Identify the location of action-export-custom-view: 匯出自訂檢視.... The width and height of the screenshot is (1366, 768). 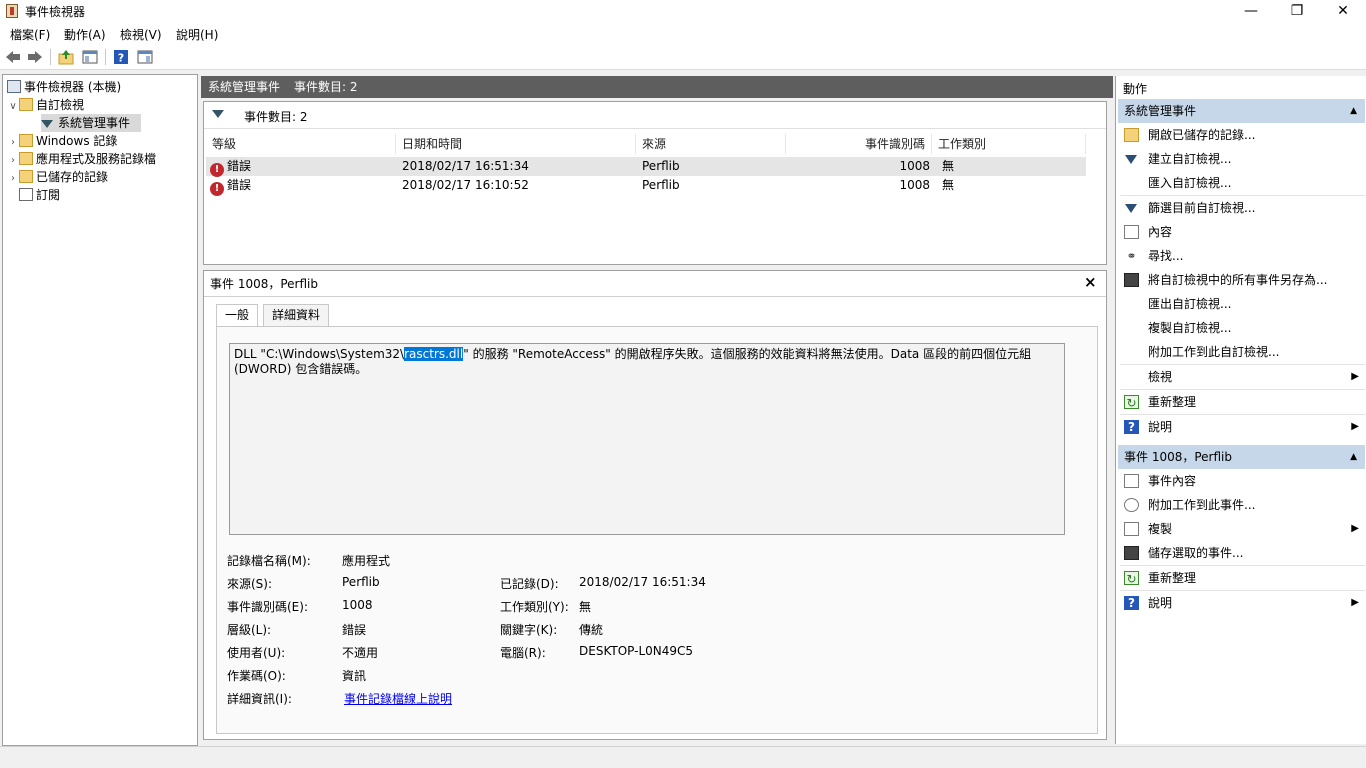
(1242, 304).